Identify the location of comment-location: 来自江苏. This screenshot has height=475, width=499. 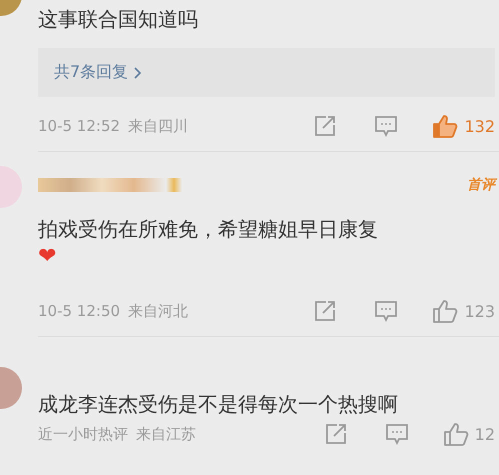
(166, 434).